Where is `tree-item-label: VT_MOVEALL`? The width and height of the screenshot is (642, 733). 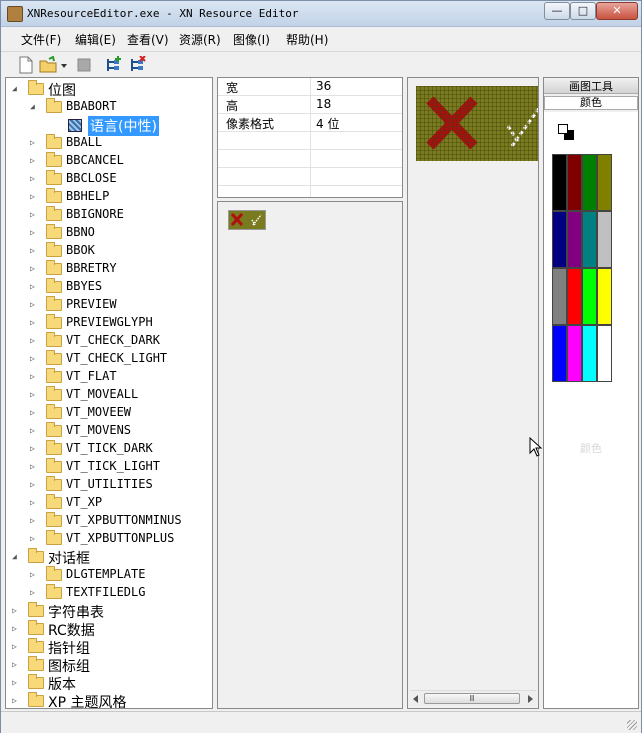
tree-item-label: VT_MOVEALL is located at coordinates (102, 394).